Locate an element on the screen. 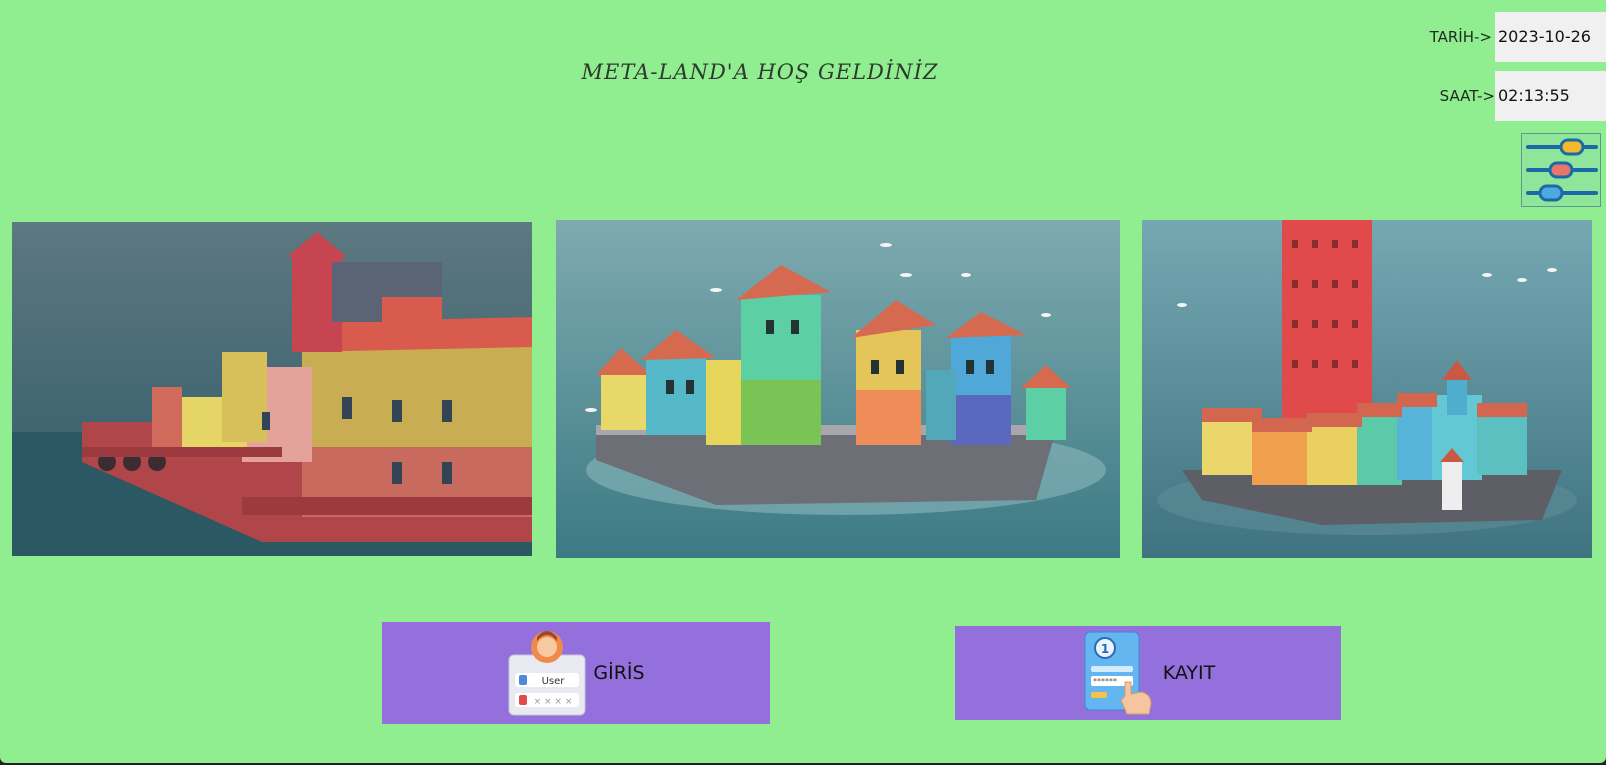 The height and width of the screenshot is (765, 1606). date-label: TARİH-> is located at coordinates (1460, 37).